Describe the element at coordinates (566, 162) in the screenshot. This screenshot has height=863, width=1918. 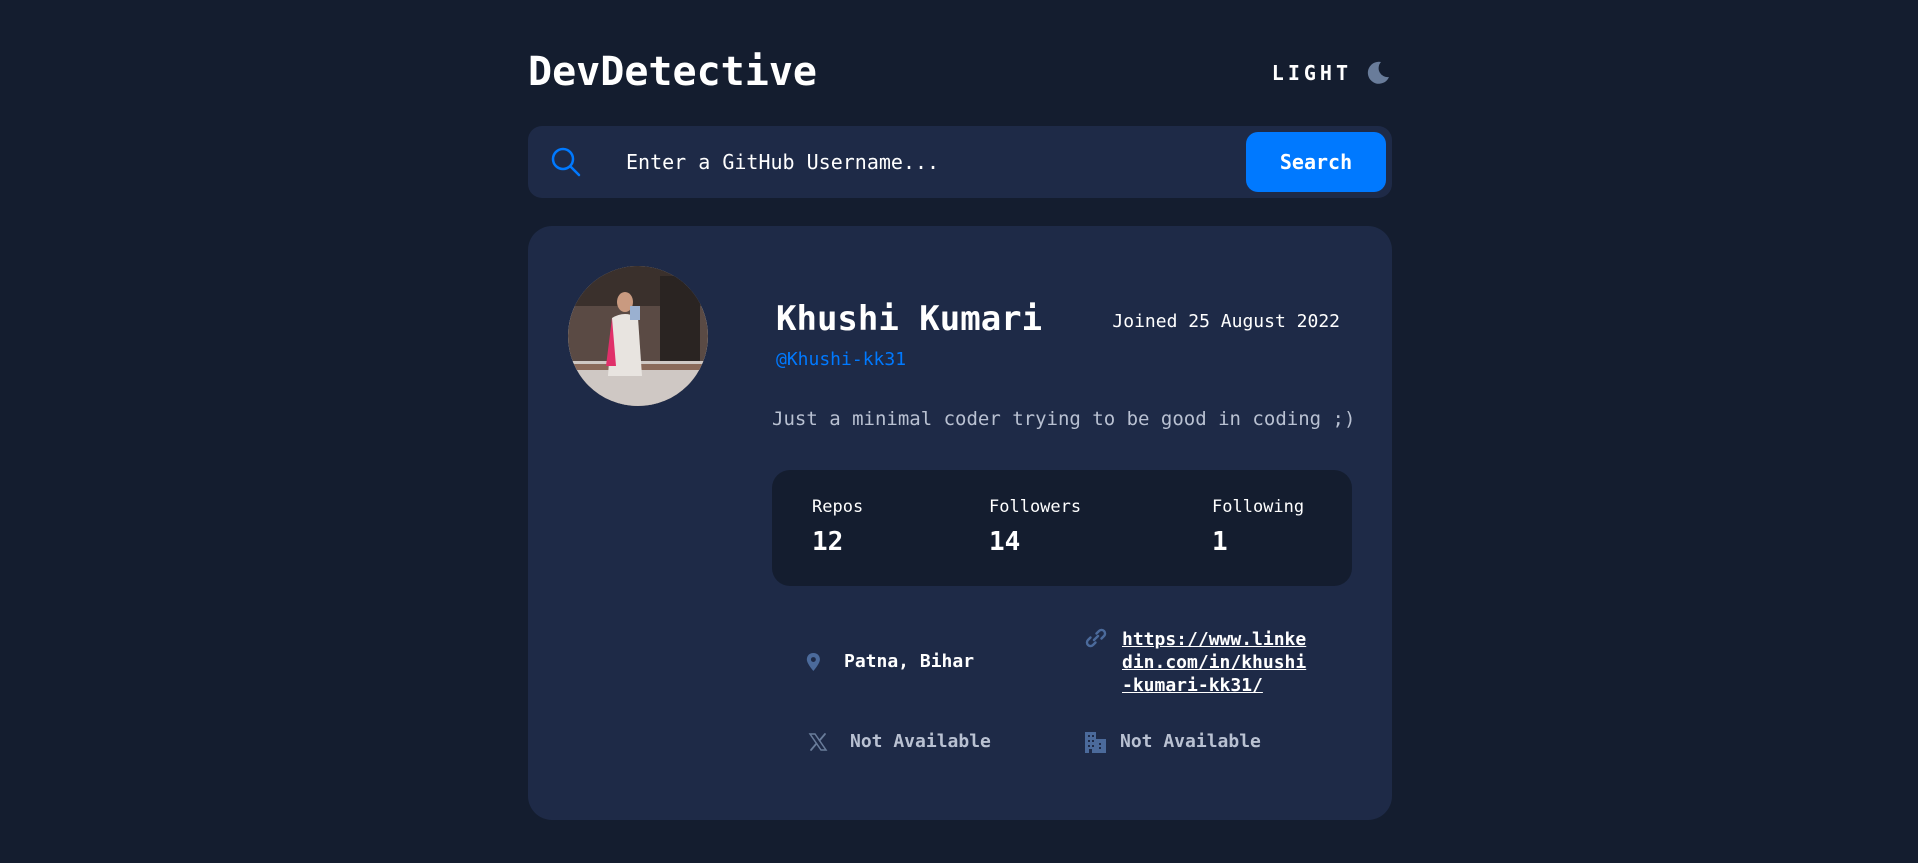
I see `search-icon` at that location.